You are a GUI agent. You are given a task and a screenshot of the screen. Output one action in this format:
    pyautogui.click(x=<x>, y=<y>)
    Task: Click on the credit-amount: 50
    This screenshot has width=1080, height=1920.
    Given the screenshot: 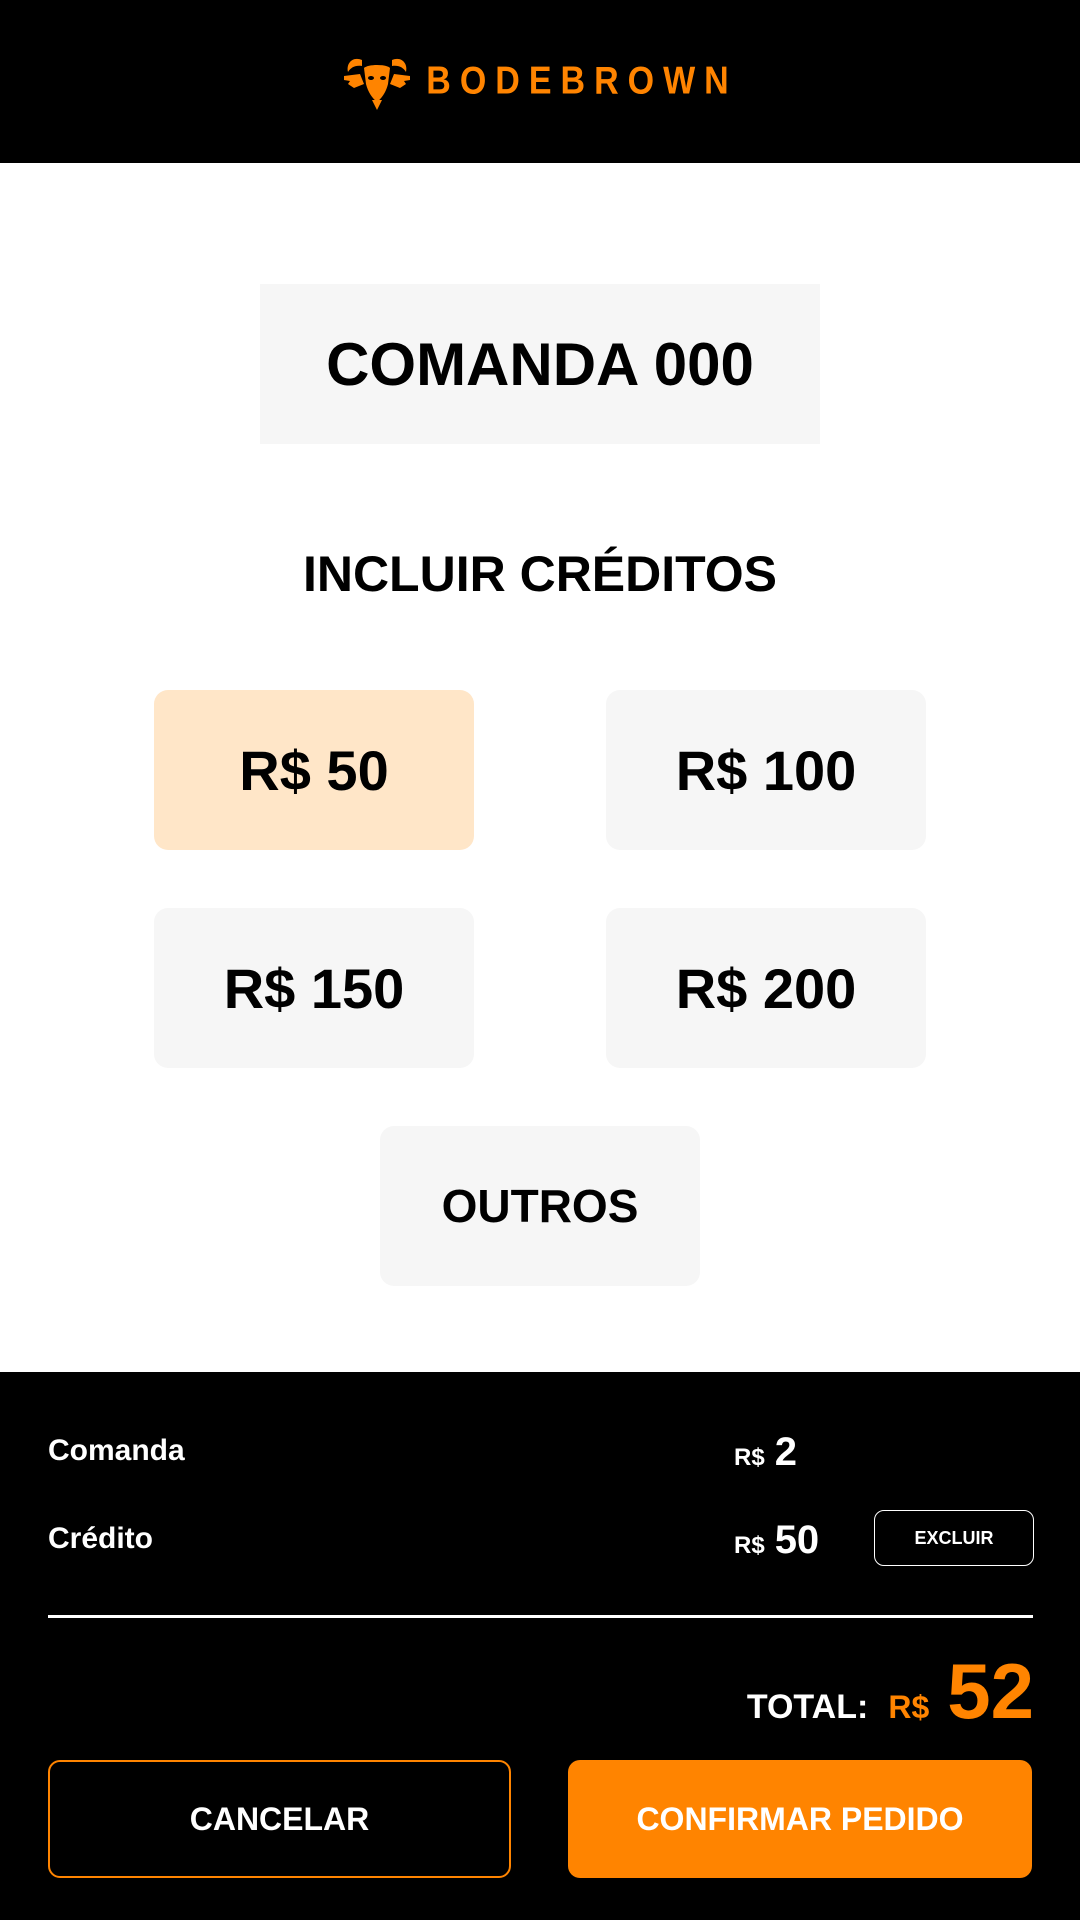 What is the action you would take?
    pyautogui.click(x=797, y=1540)
    